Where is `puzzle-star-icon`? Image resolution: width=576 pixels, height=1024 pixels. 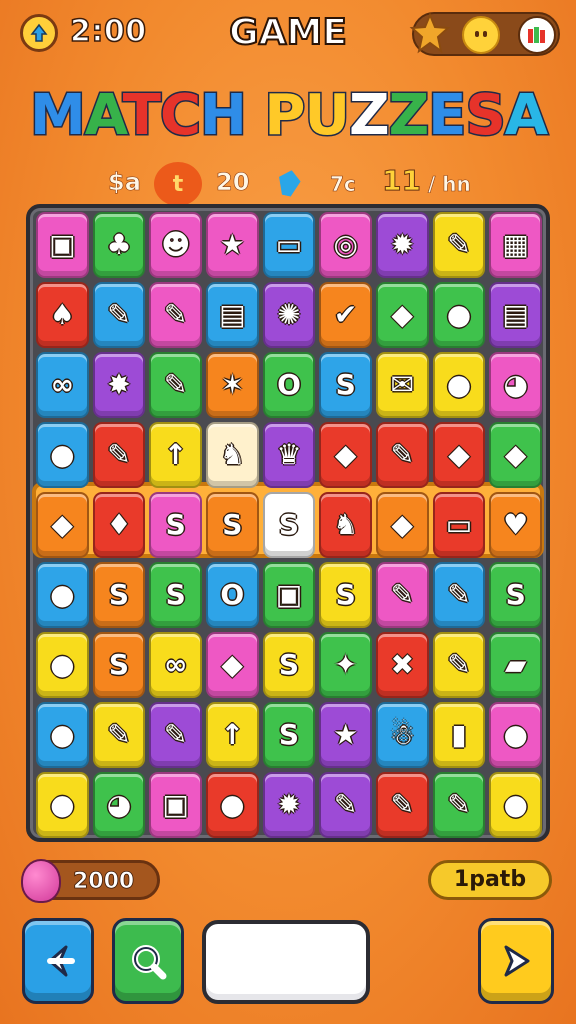 puzzle-star-icon is located at coordinates (430, 34).